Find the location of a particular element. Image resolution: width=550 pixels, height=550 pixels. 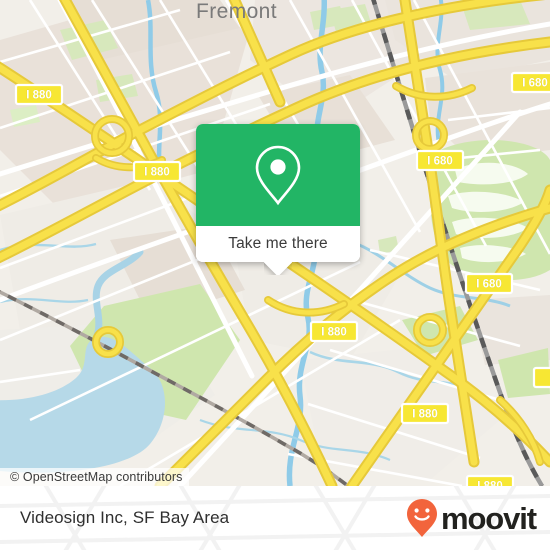

take-me-there-label: Take me there is located at coordinates (278, 243).